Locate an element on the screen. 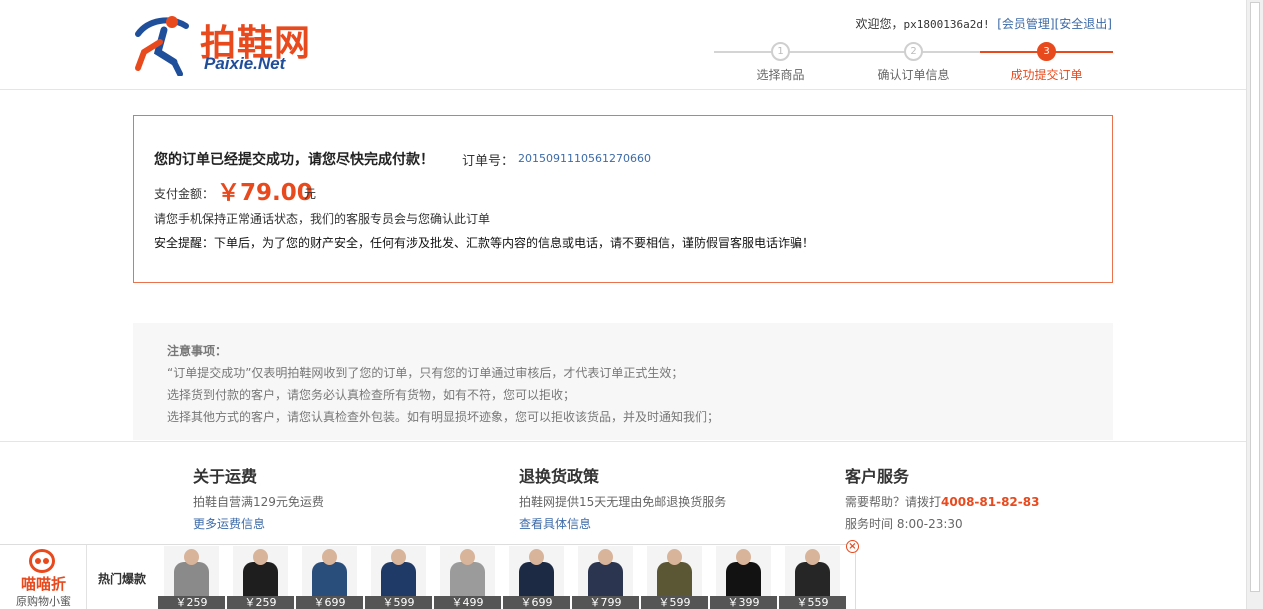  logo-text-en: Paixie.Net is located at coordinates (245, 63).